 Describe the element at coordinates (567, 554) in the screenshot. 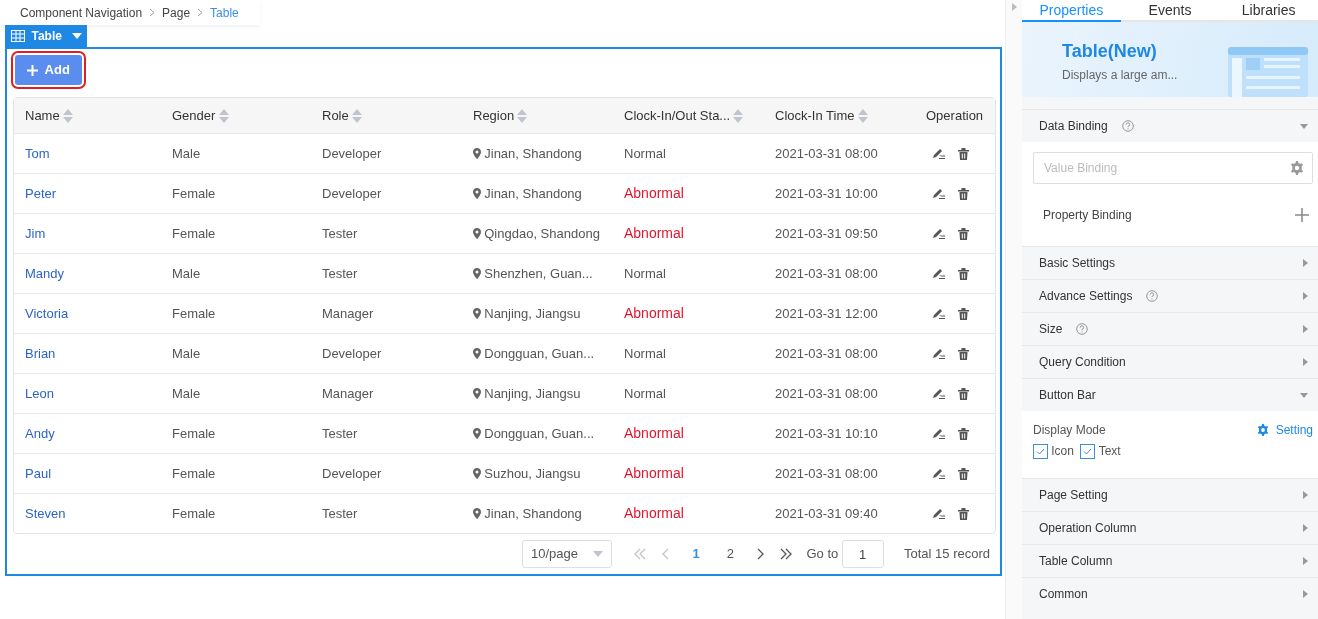

I see `page-size-select: 10/page` at that location.